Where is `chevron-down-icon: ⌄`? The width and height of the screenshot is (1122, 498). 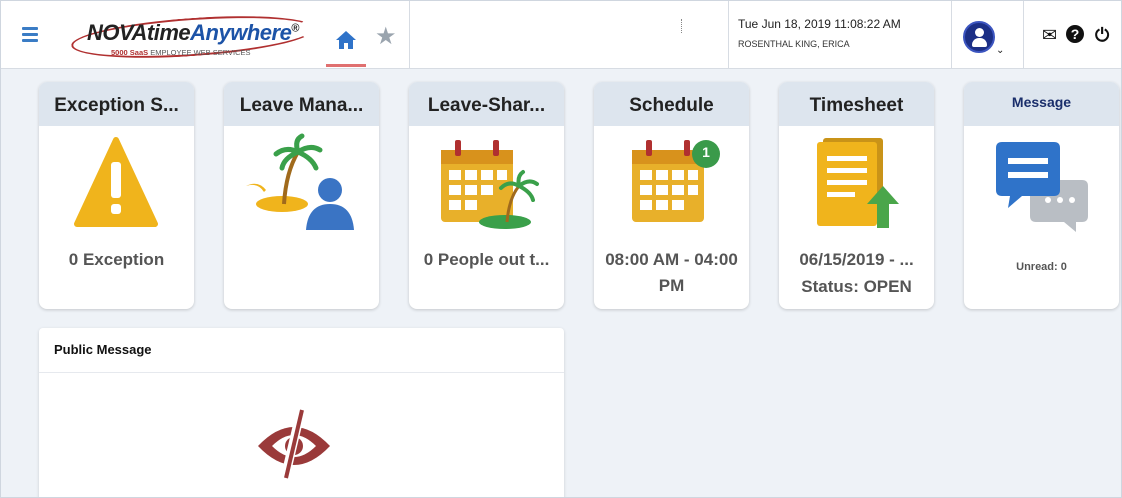
chevron-down-icon: ⌄ is located at coordinates (1000, 50).